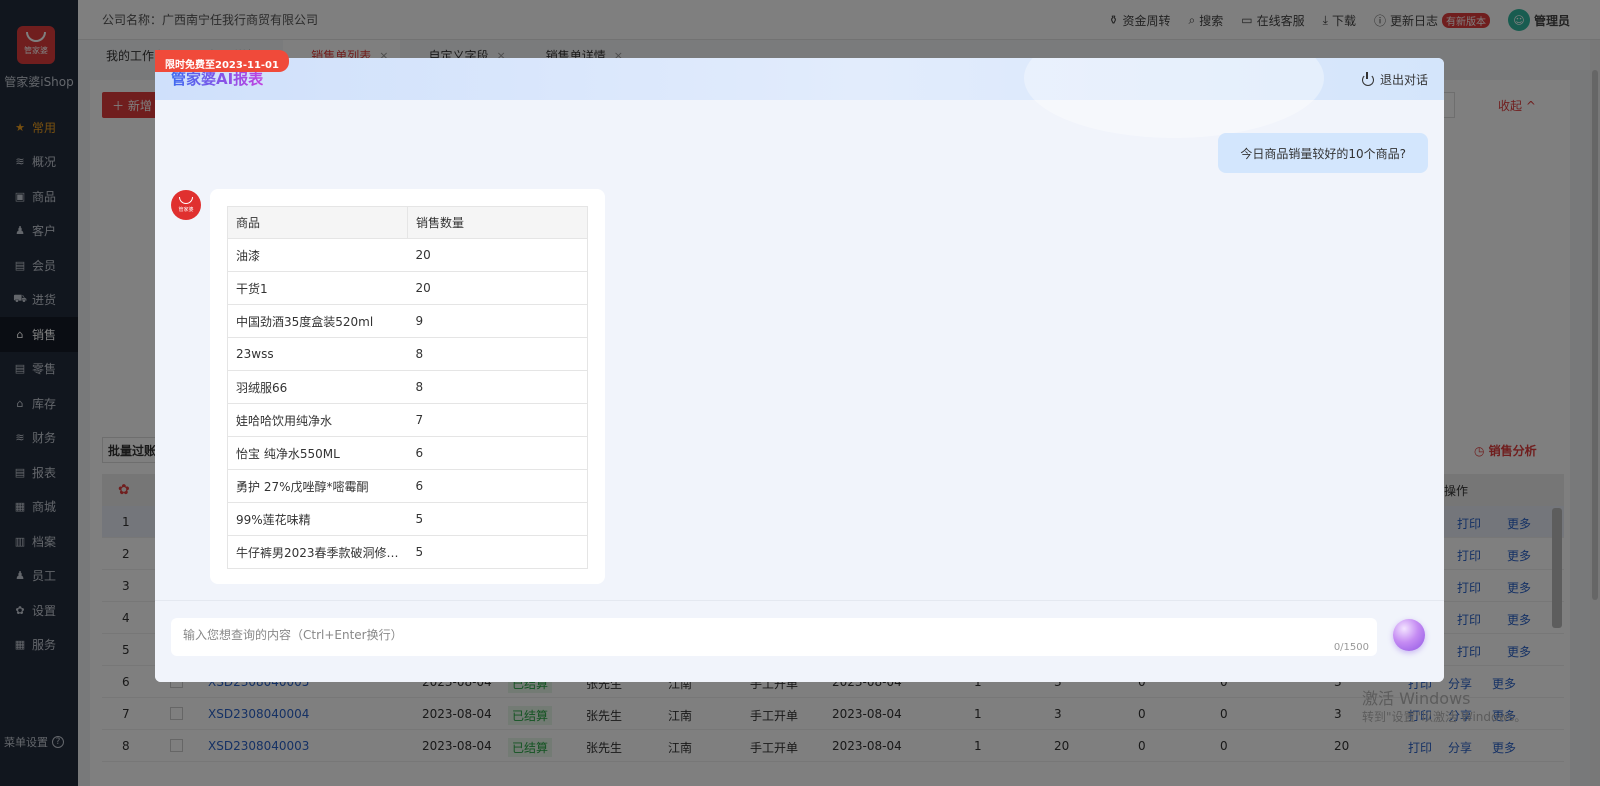 The height and width of the screenshot is (786, 1600). I want to click on header-quantity: 销售数量, so click(497, 222).